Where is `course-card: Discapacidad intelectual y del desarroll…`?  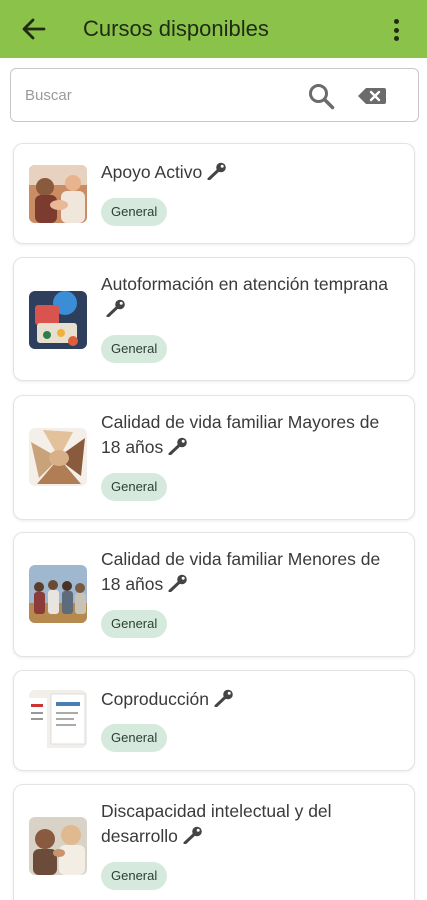
course-card: Discapacidad intelectual y del desarroll… is located at coordinates (214, 842).